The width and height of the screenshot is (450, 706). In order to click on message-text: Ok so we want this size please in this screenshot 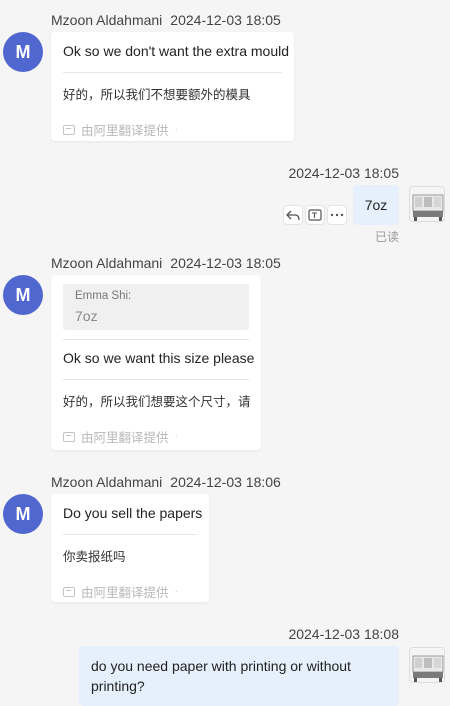, I will do `click(159, 358)`.